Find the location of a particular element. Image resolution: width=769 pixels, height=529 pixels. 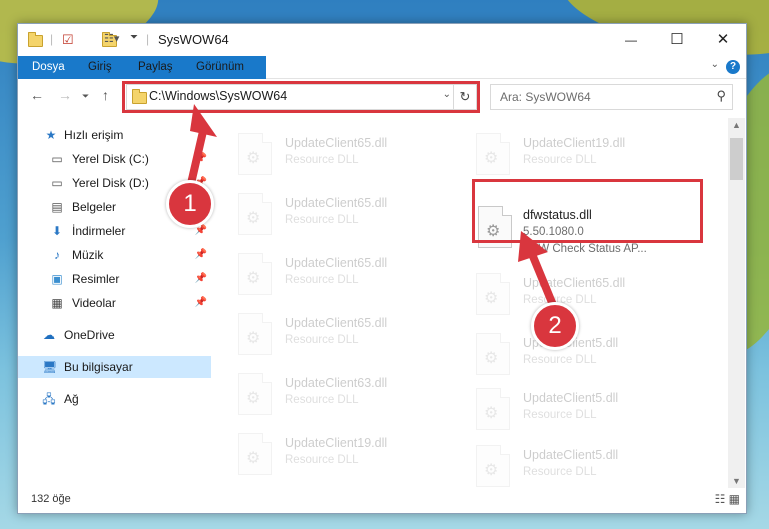

file-highlight-box is located at coordinates (587, 211).